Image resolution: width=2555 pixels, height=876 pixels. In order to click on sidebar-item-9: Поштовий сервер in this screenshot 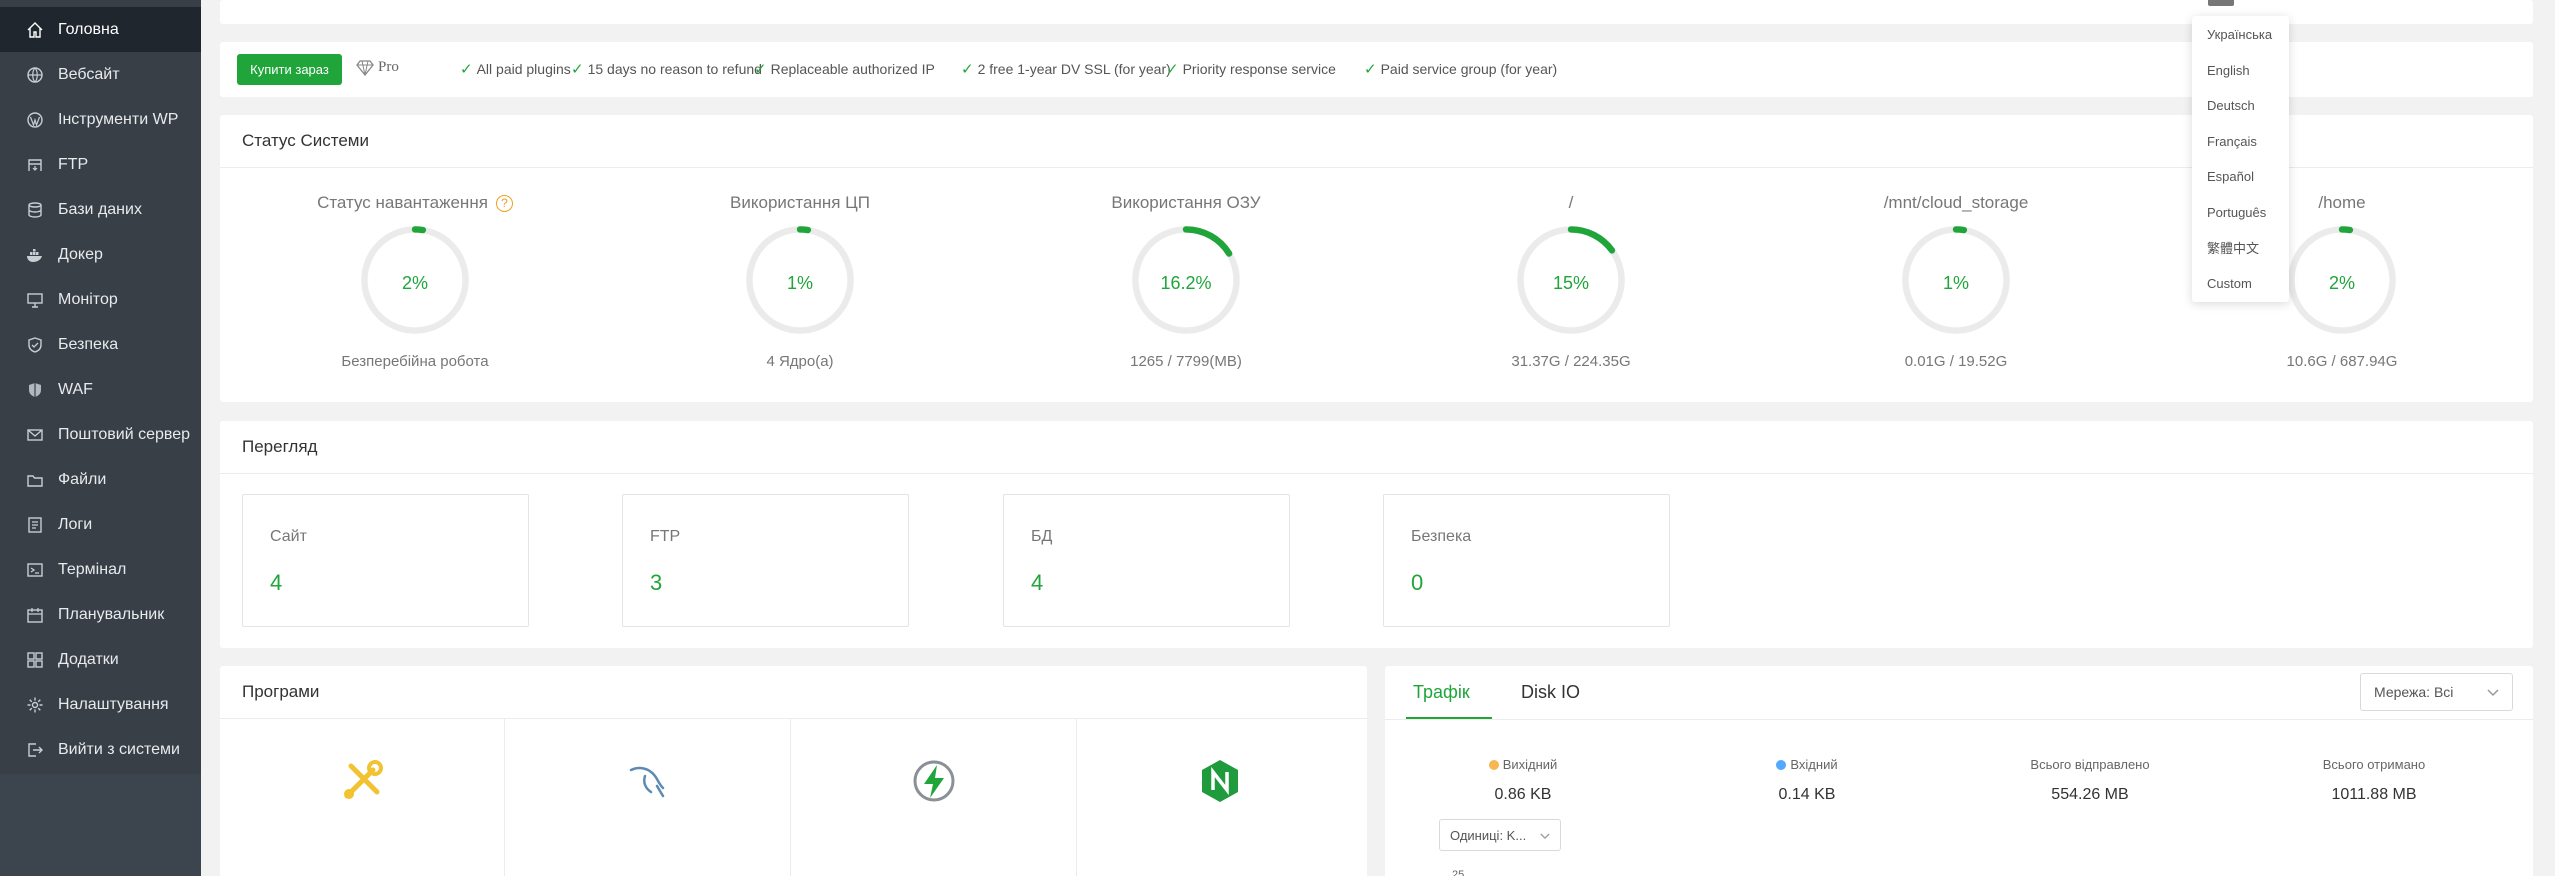, I will do `click(100, 434)`.